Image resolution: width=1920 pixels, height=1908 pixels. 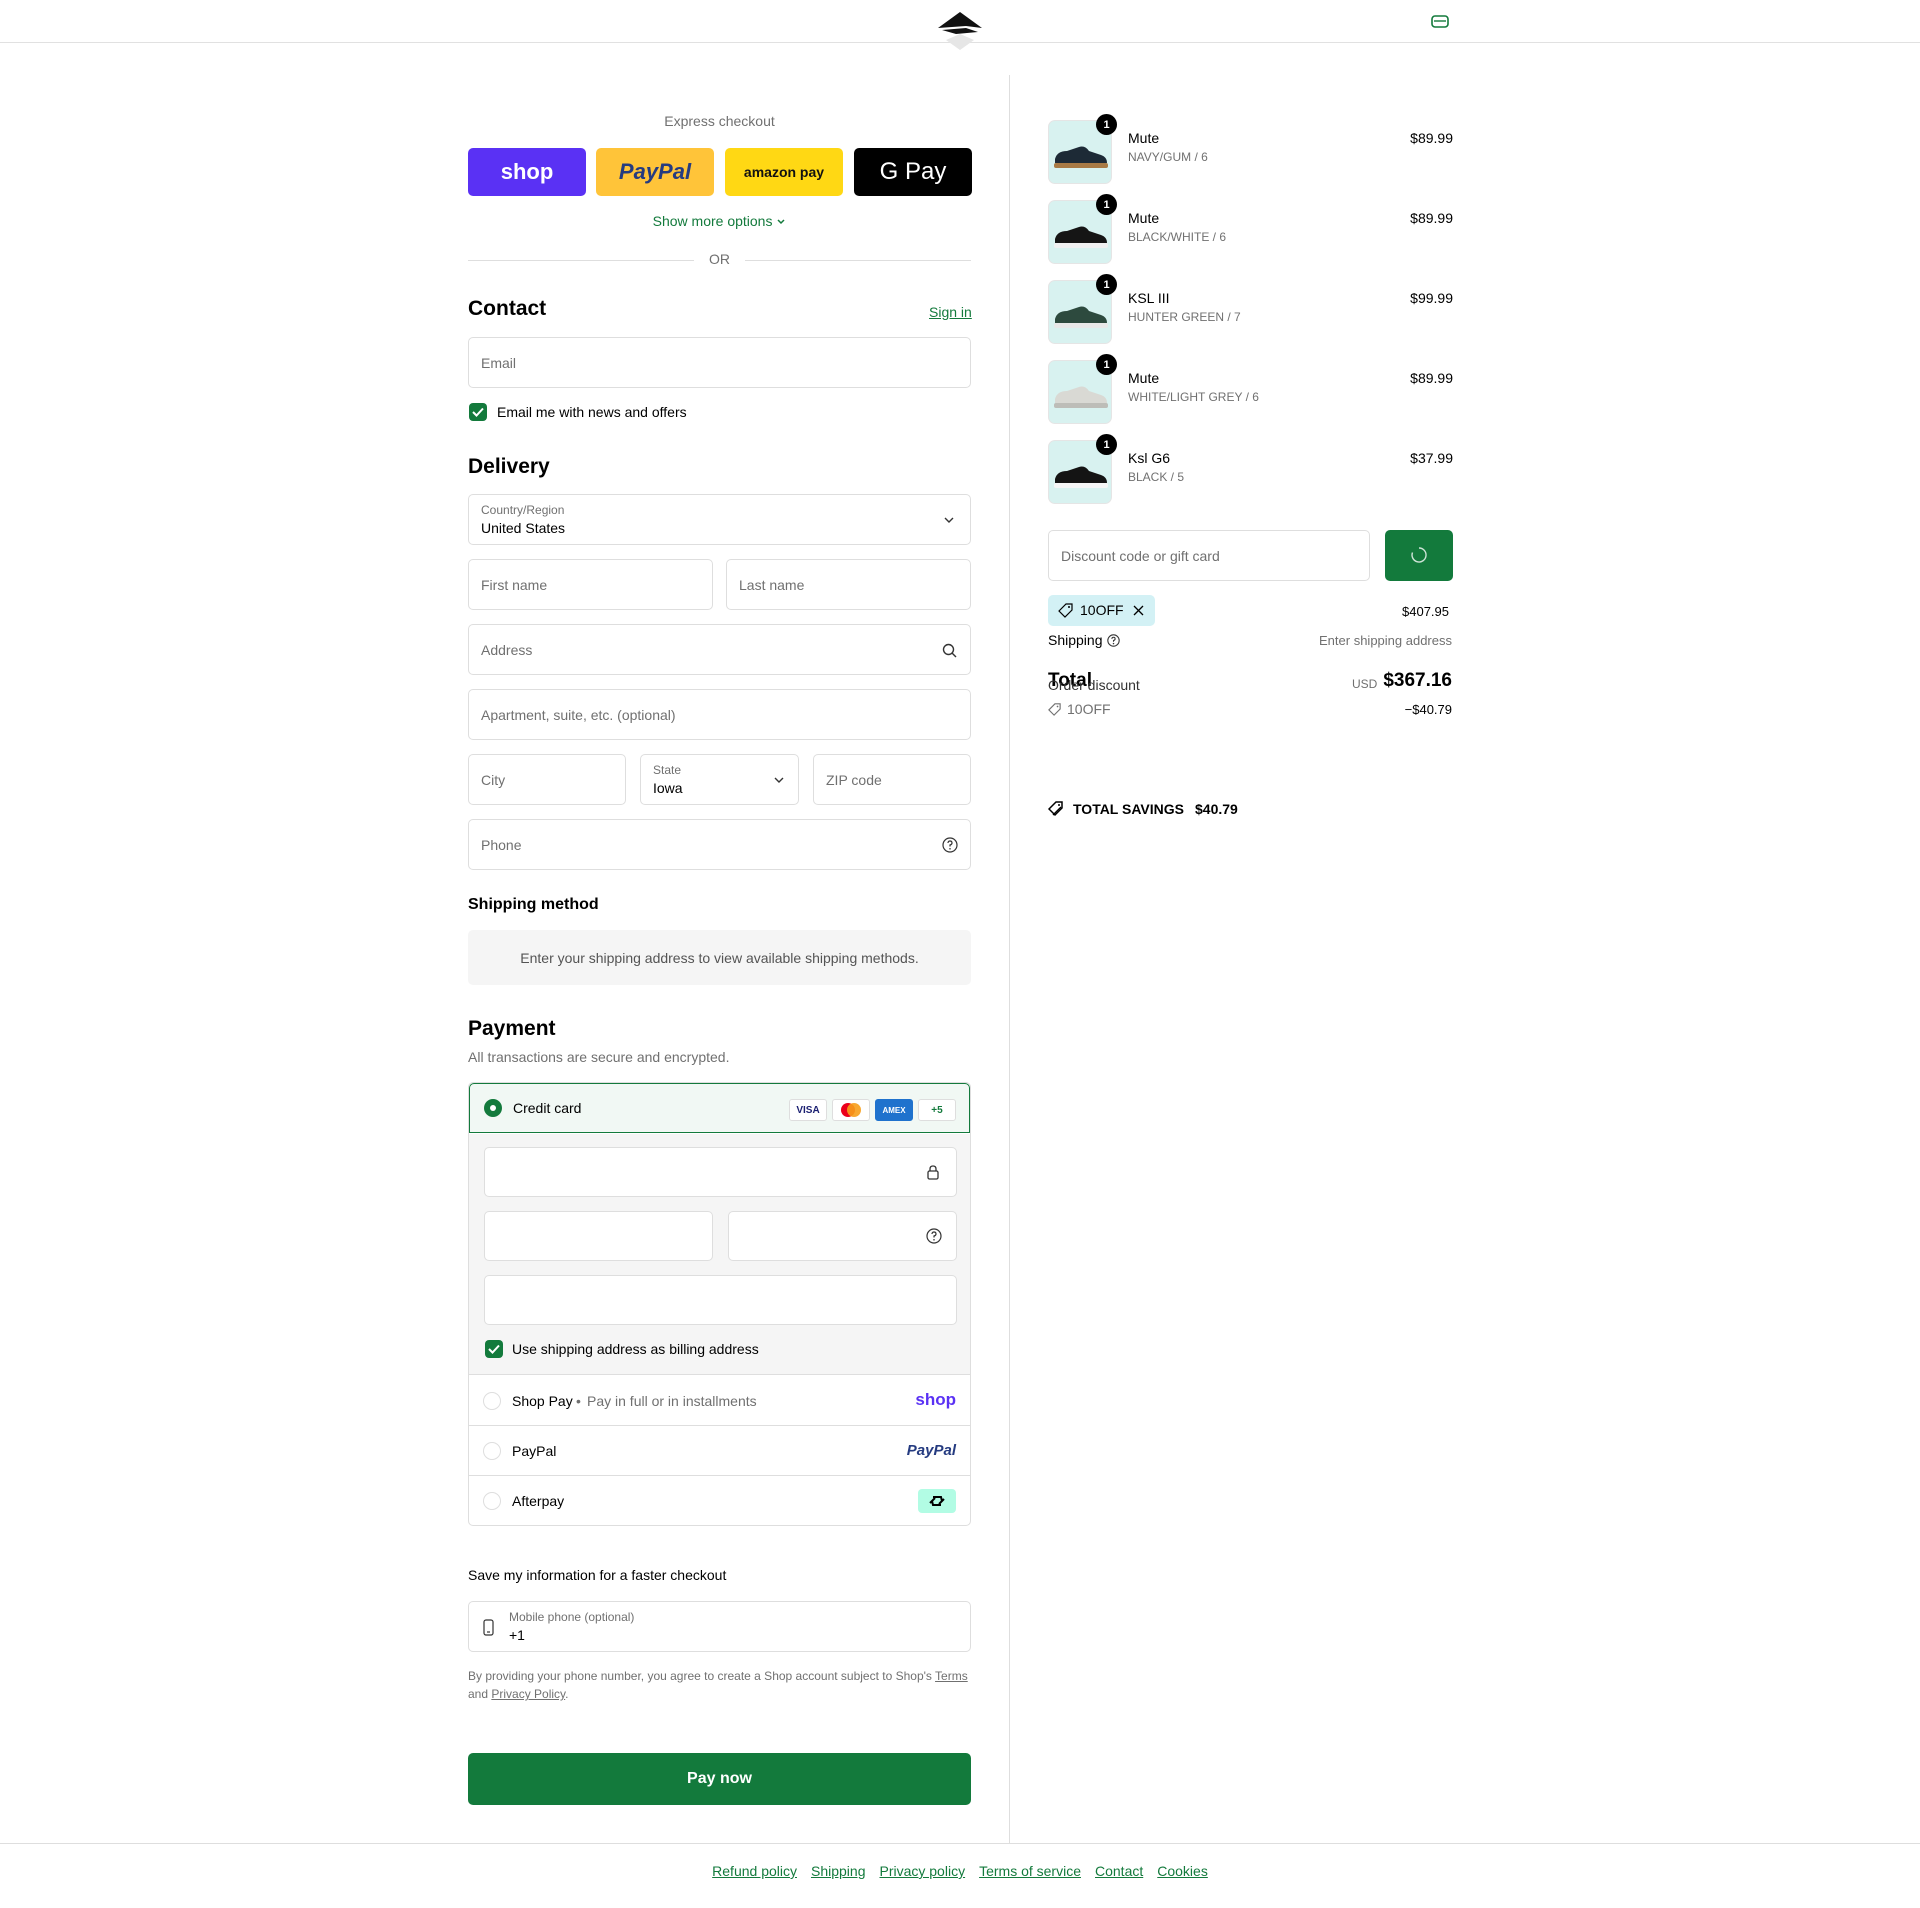 What do you see at coordinates (1209, 555) in the screenshot?
I see `discount-code-field: Discount code or gift card` at bounding box center [1209, 555].